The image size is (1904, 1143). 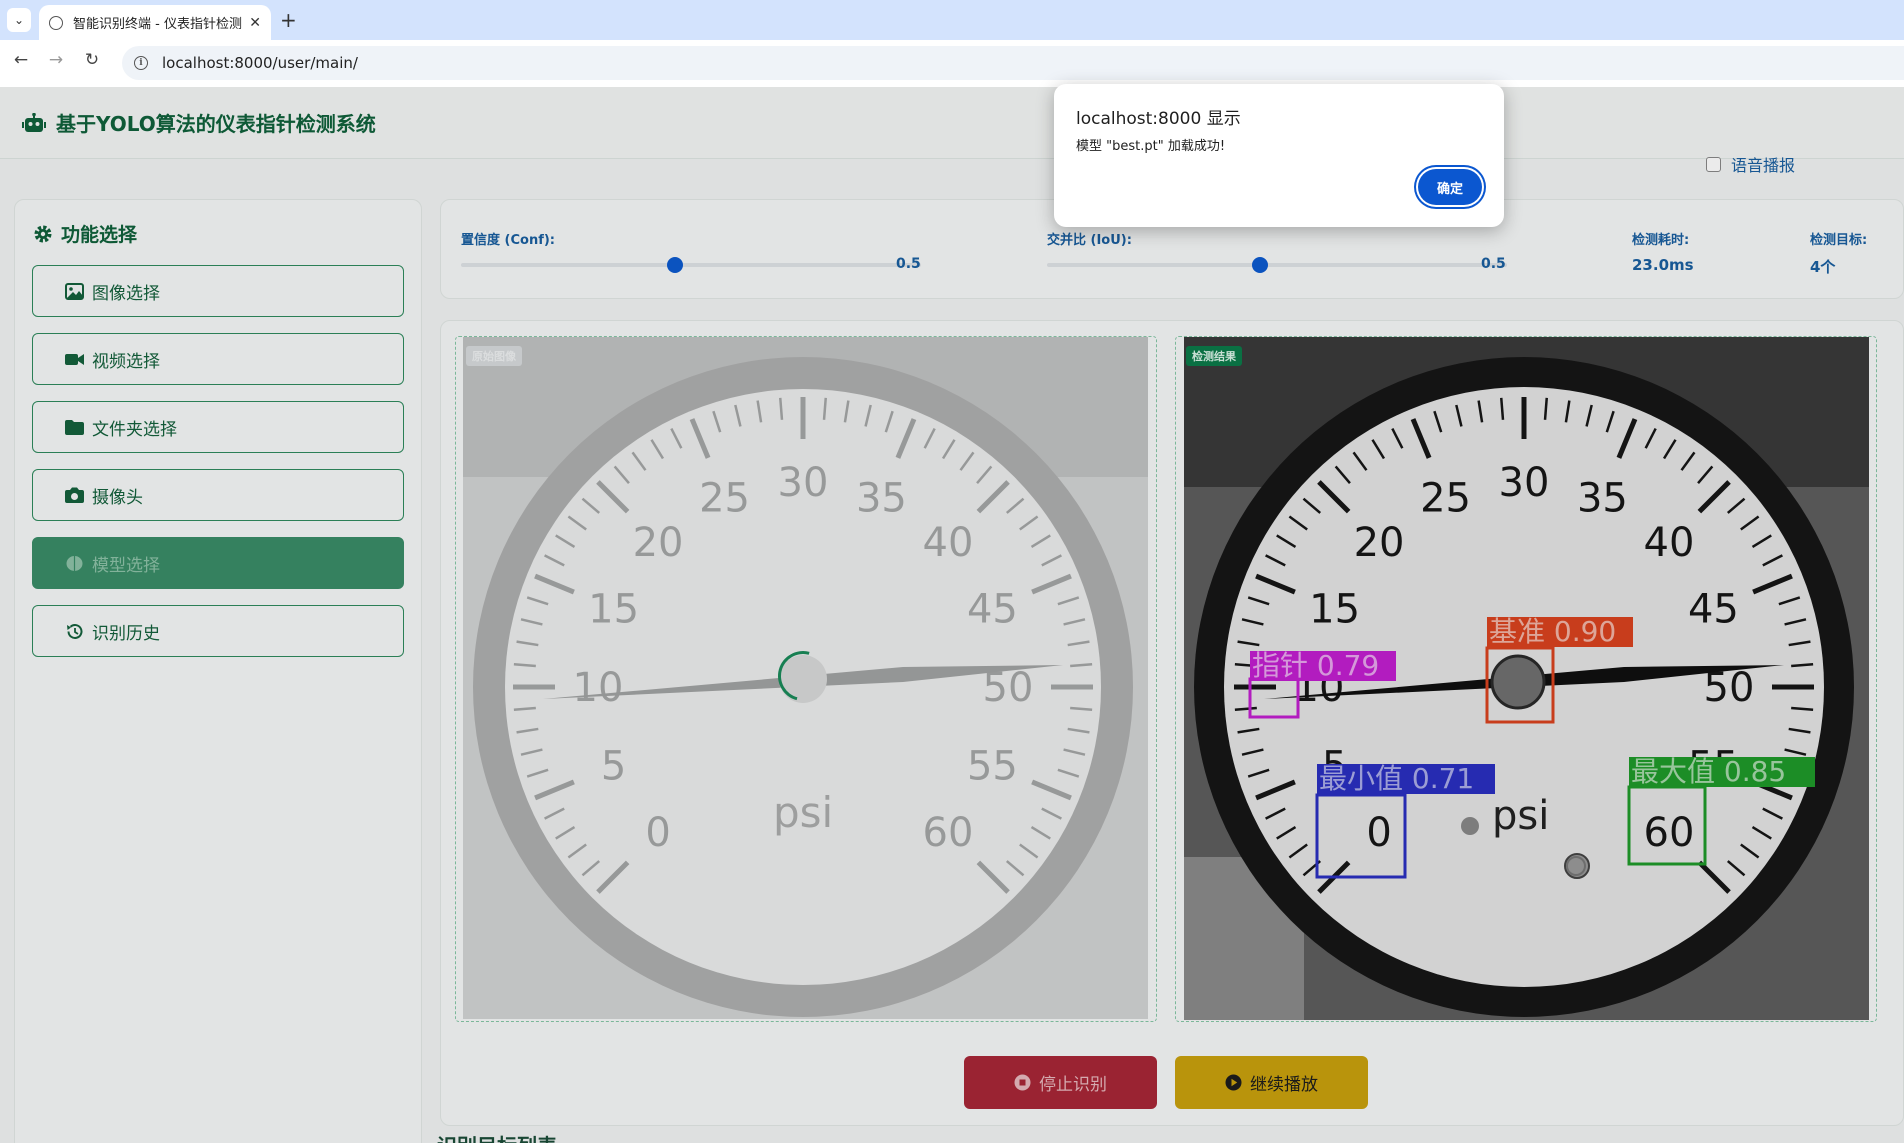 I want to click on gear-icon, so click(x=43, y=233).